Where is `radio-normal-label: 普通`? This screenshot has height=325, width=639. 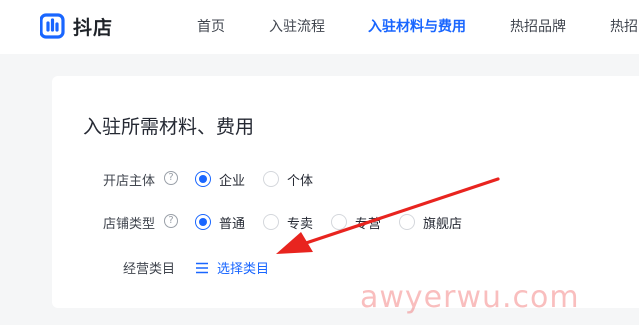
radio-normal-label: 普通 is located at coordinates (232, 224).